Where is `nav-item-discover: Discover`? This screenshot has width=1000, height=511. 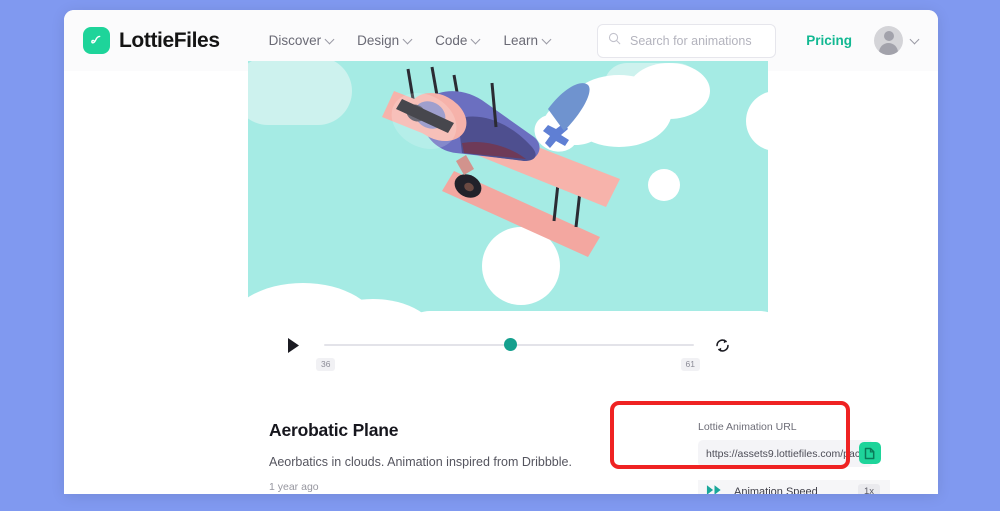 nav-item-discover: Discover is located at coordinates (302, 40).